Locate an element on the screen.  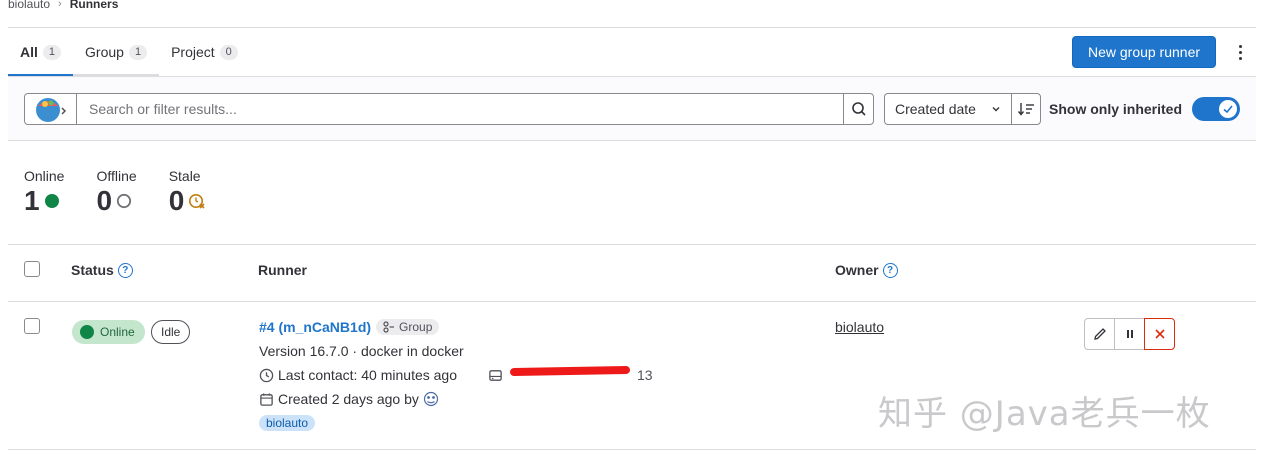
recent-searches-avatar-icon is located at coordinates (51, 109).